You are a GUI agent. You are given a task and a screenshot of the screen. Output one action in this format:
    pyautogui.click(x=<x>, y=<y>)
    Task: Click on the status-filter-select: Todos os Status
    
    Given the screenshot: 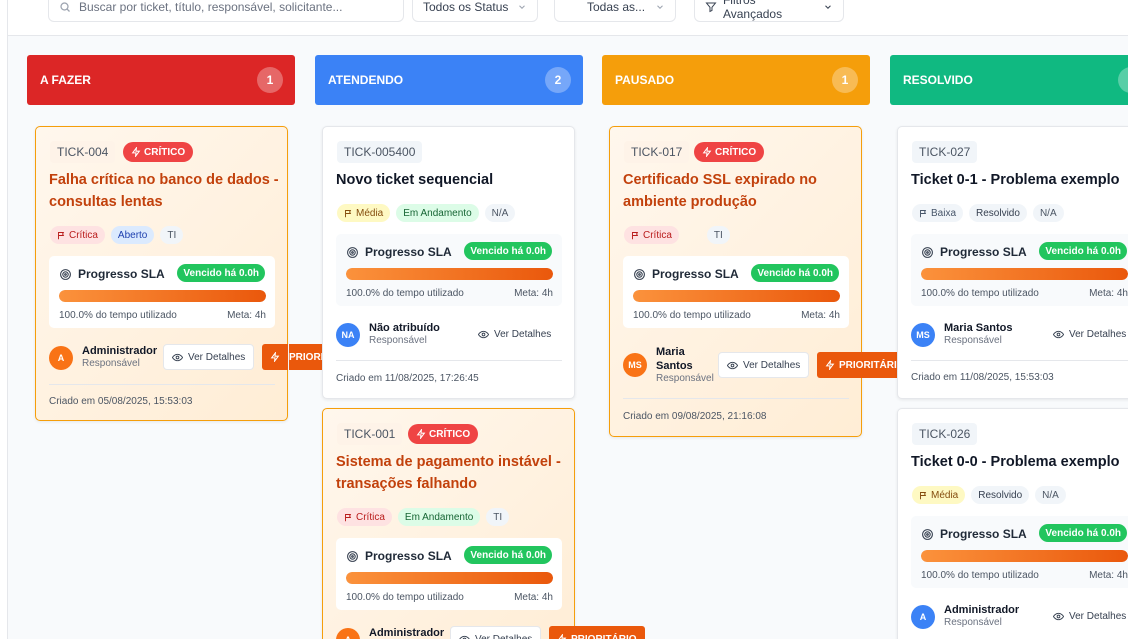 What is the action you would take?
    pyautogui.click(x=475, y=11)
    